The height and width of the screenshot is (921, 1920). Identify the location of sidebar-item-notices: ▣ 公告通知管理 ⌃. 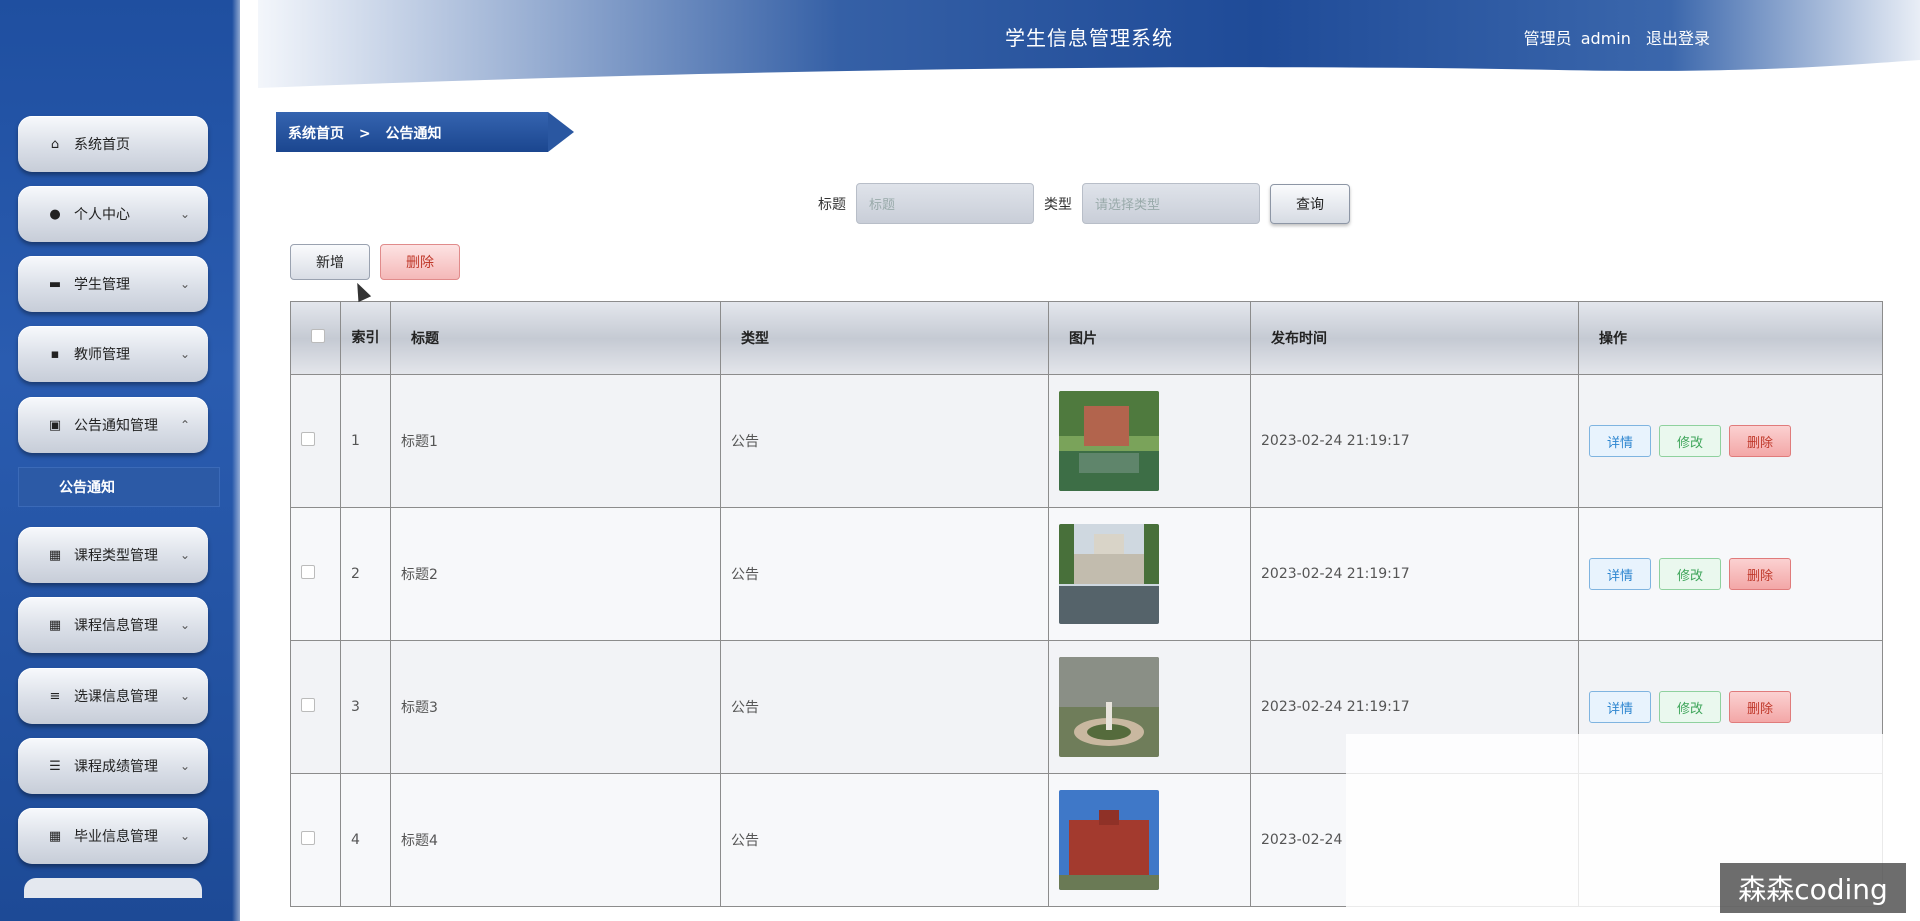
(113, 425).